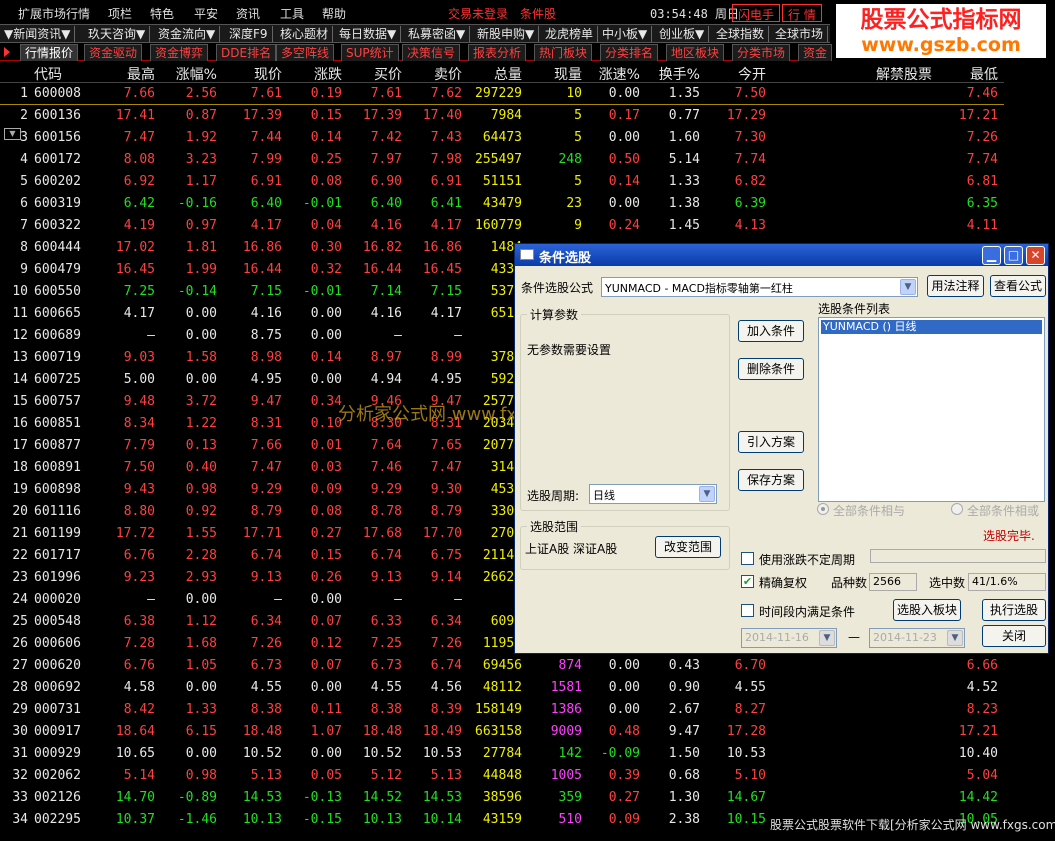 This screenshot has height=841, width=1055. I want to click on period-select: 日线 ▼, so click(653, 494).